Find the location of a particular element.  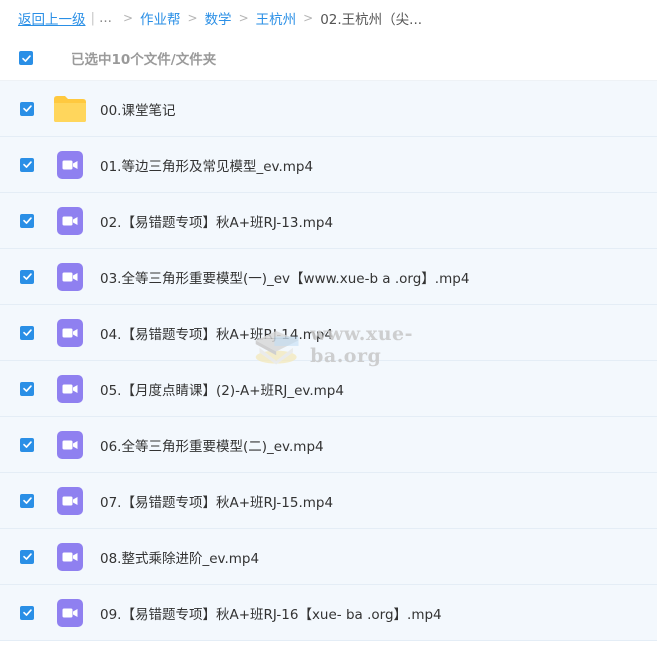

file-row: 06.全等三角形重要模型(二)_ev.mp4 is located at coordinates (328, 445).